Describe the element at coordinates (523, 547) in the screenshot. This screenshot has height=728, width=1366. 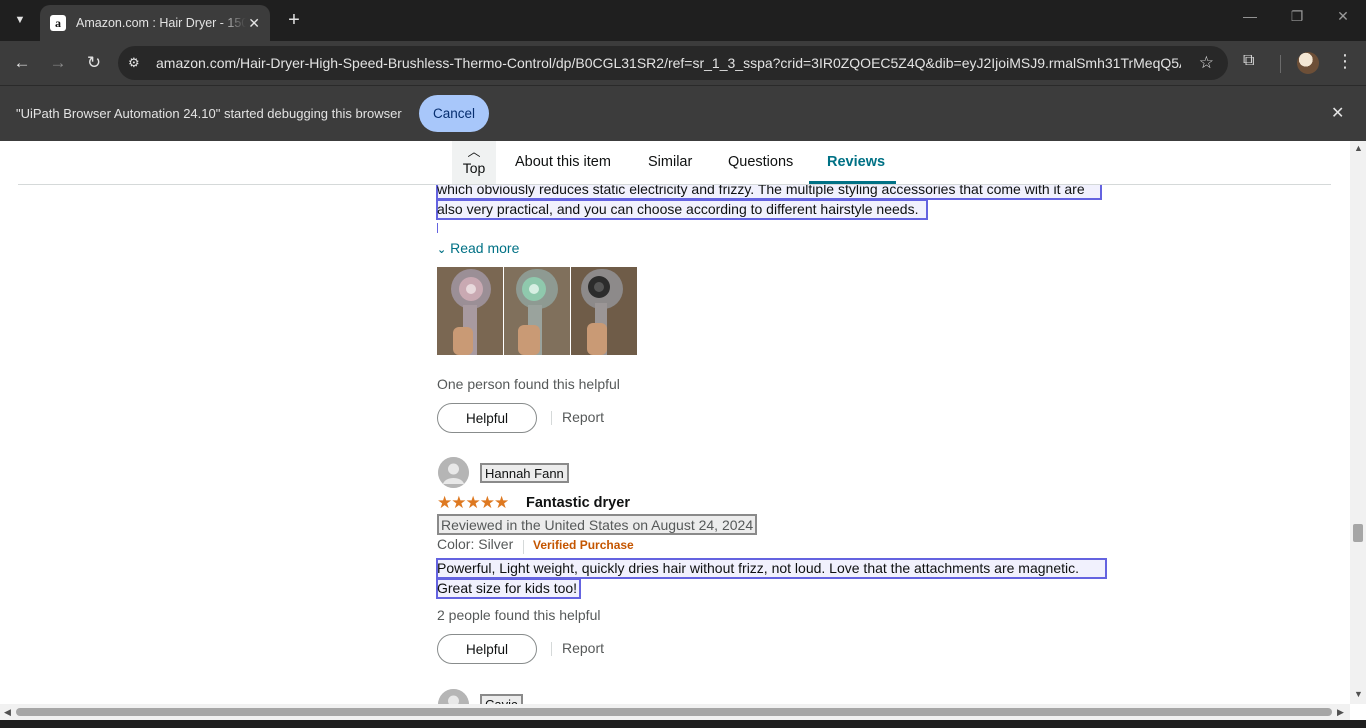
I see `review2-meta-divider` at that location.